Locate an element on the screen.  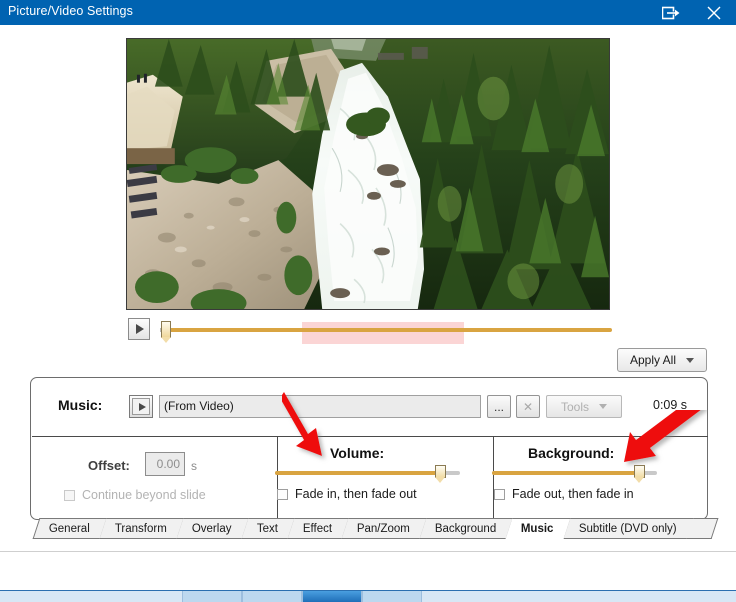
tab-effect: Effect is located at coordinates (318, 528).